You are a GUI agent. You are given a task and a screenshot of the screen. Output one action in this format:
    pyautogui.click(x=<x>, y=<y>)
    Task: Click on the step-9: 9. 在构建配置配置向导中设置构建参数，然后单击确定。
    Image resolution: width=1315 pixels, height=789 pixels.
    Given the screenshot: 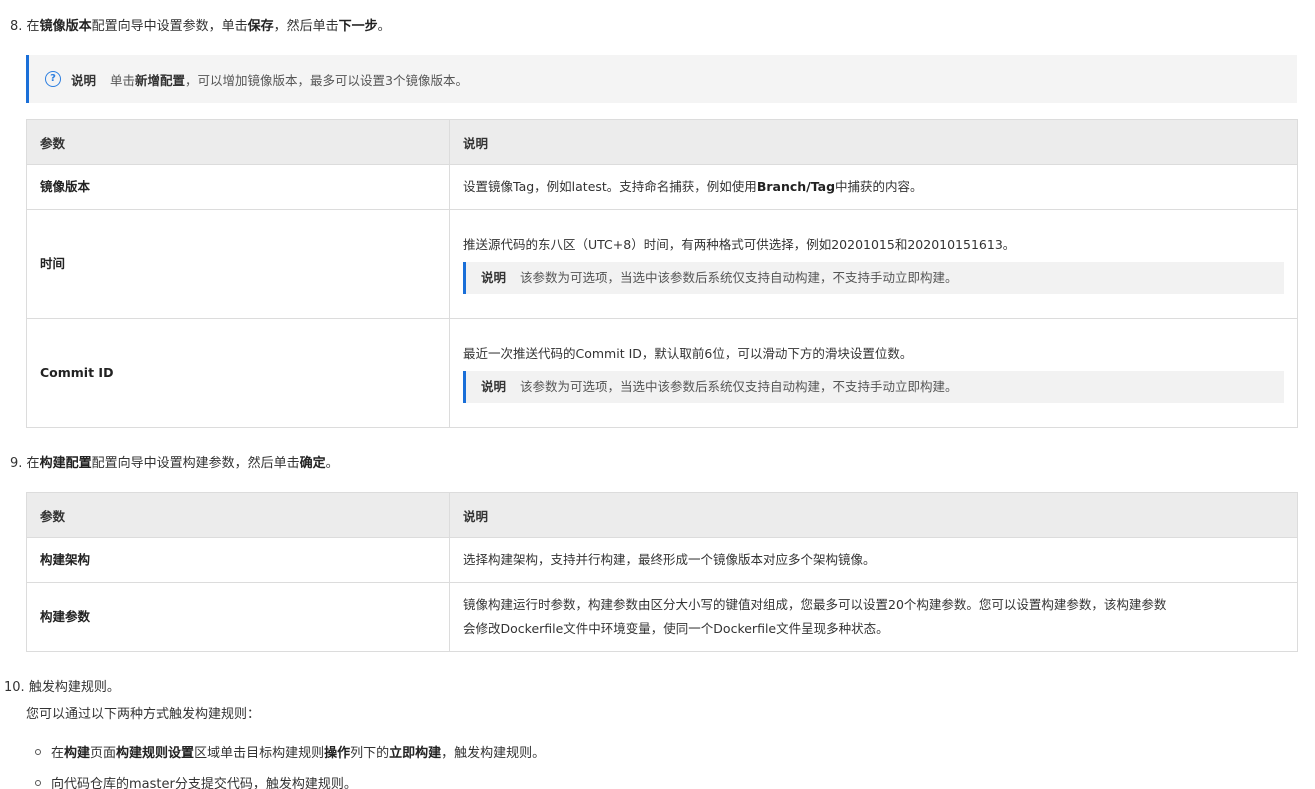 What is the action you would take?
    pyautogui.click(x=174, y=463)
    